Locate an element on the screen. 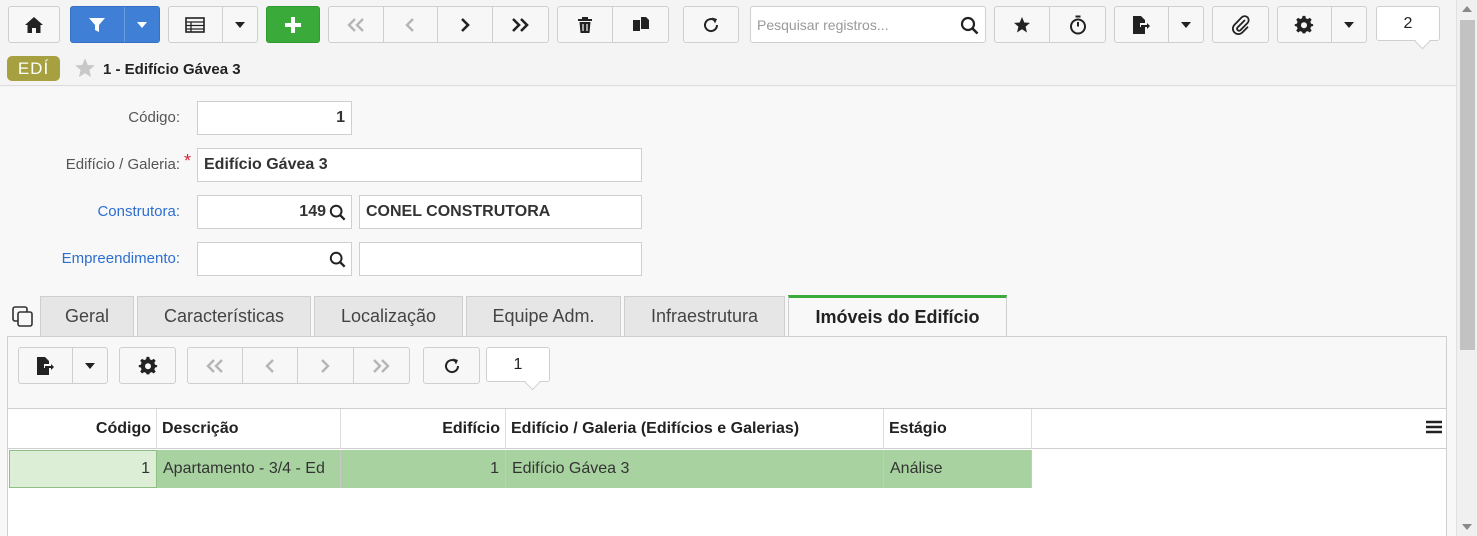 The image size is (1477, 536). table-cell-codigo: 1 is located at coordinates (83, 469).